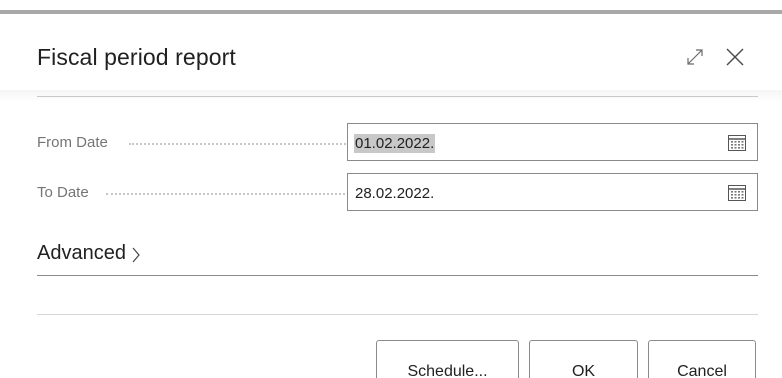 The image size is (782, 378). I want to click on from-date-calendar-button, so click(737, 143).